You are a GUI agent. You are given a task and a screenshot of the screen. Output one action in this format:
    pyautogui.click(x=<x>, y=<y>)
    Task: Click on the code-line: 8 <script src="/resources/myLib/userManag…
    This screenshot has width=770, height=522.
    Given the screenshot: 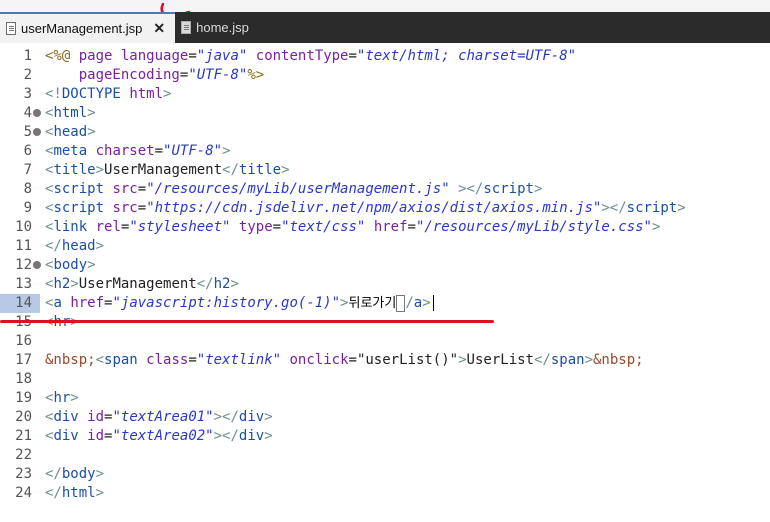 What is the action you would take?
    pyautogui.click(x=385, y=189)
    